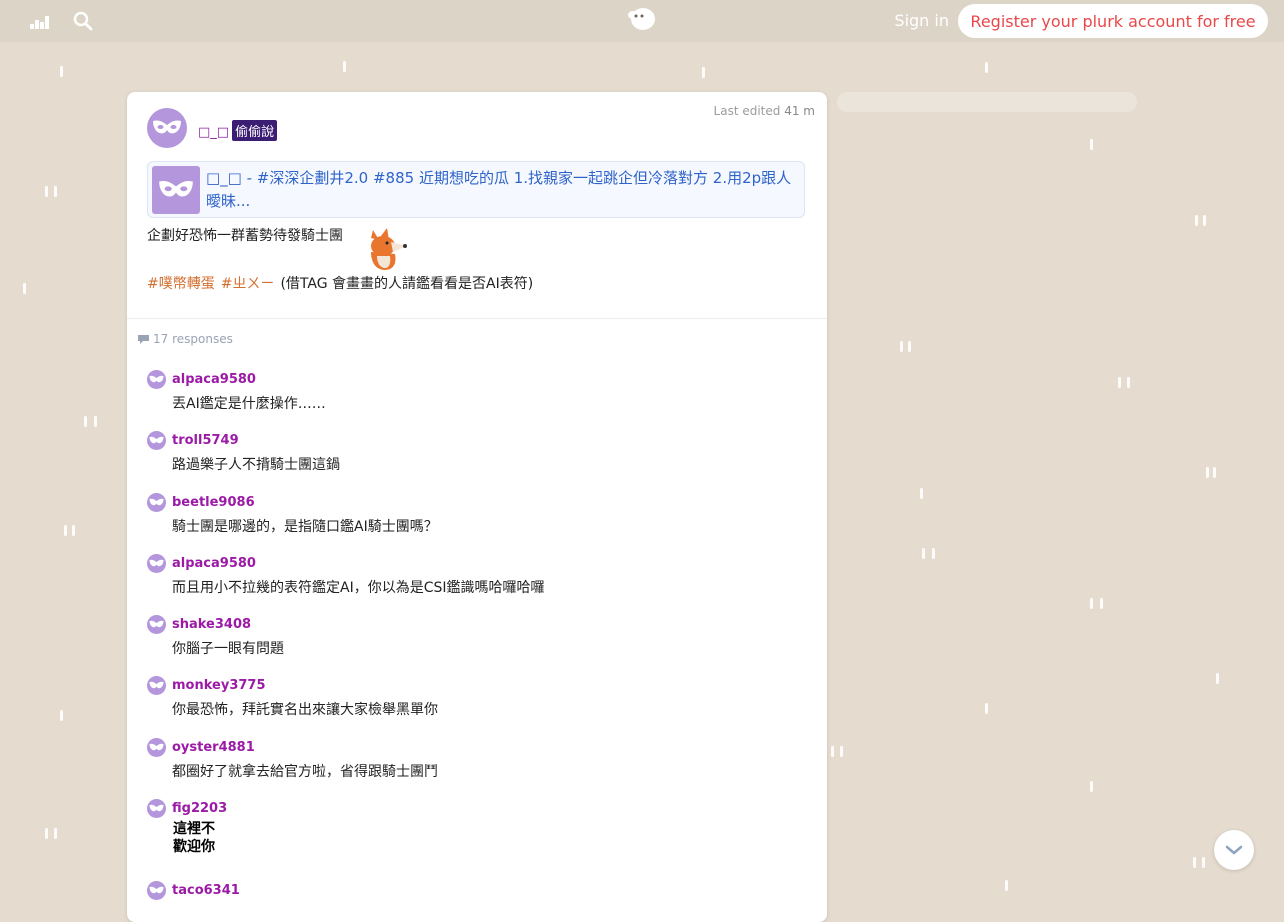 This screenshot has height=922, width=1284. Describe the element at coordinates (40, 21) in the screenshot. I see `stats-icon` at that location.